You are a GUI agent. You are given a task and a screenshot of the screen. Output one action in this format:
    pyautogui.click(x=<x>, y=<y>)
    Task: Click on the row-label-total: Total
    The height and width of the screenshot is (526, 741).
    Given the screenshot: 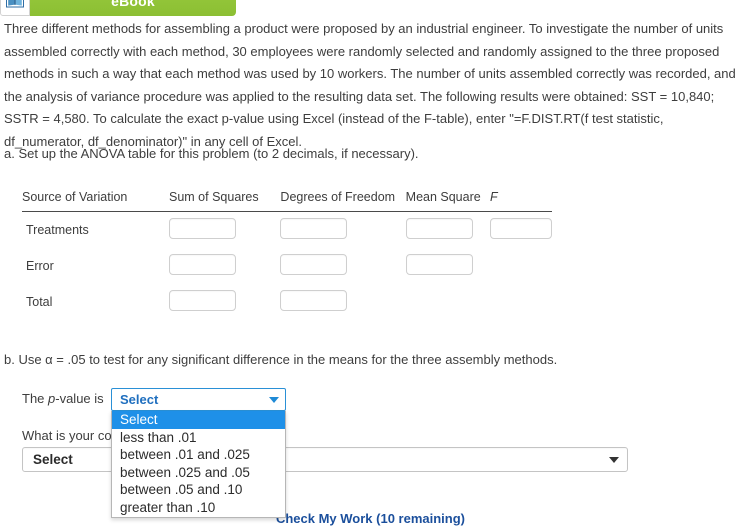 What is the action you would take?
    pyautogui.click(x=39, y=302)
    